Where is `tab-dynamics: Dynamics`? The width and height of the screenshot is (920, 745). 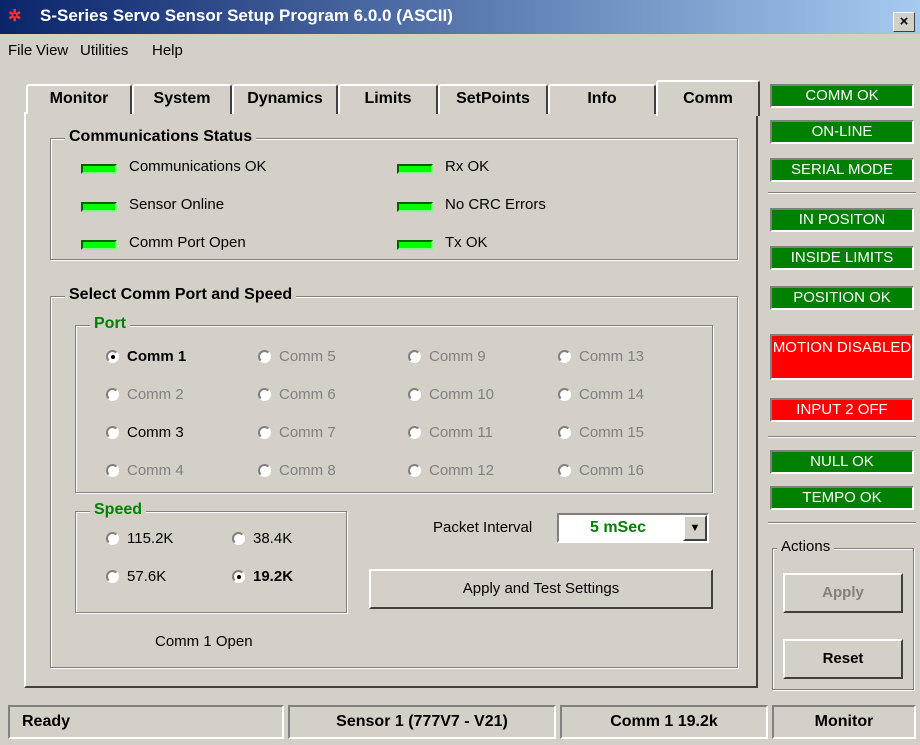
tab-dynamics: Dynamics is located at coordinates (285, 99).